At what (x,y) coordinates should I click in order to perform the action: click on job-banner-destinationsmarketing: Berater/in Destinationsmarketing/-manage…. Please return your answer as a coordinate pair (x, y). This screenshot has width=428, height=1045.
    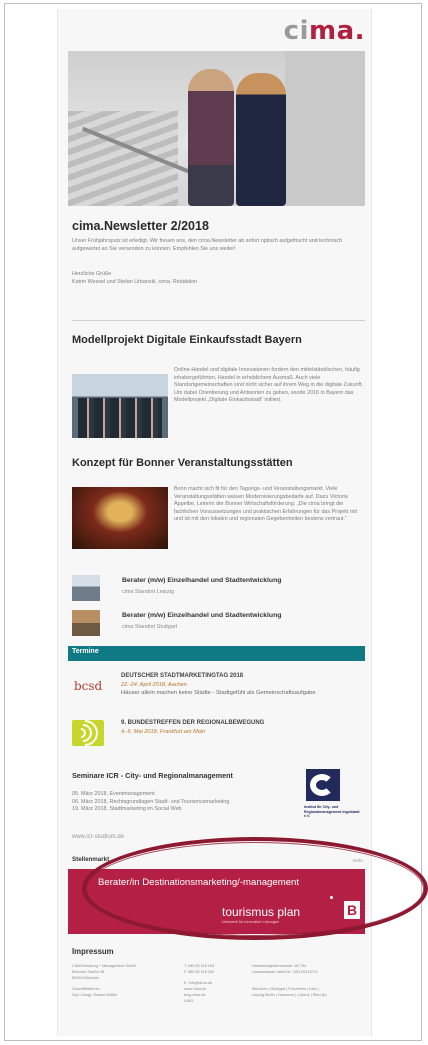
    Looking at the image, I should click on (216, 901).